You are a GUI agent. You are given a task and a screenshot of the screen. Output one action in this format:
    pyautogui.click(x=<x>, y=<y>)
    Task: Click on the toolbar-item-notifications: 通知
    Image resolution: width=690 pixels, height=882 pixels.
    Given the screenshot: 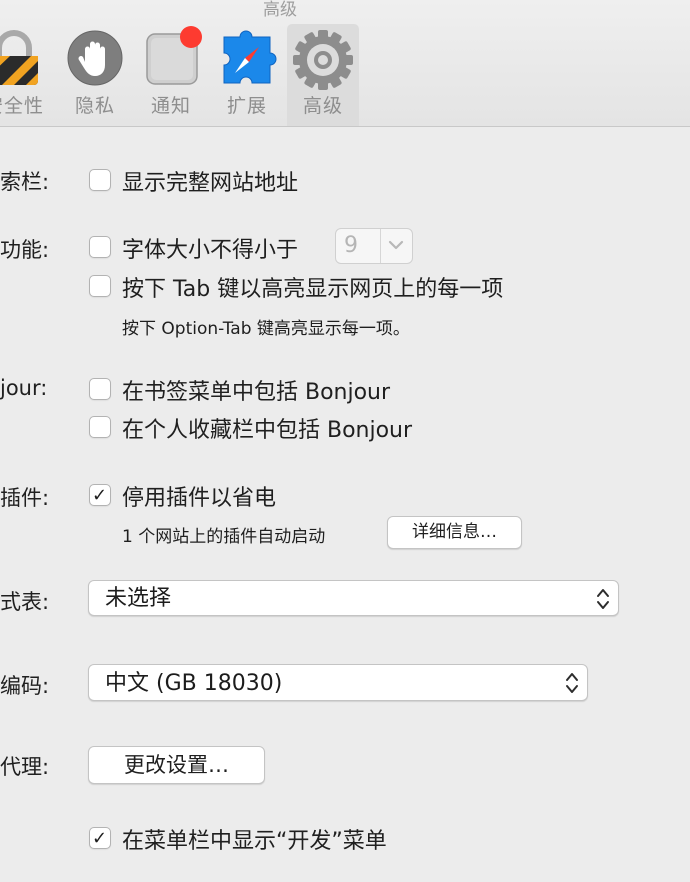 What is the action you would take?
    pyautogui.click(x=171, y=75)
    